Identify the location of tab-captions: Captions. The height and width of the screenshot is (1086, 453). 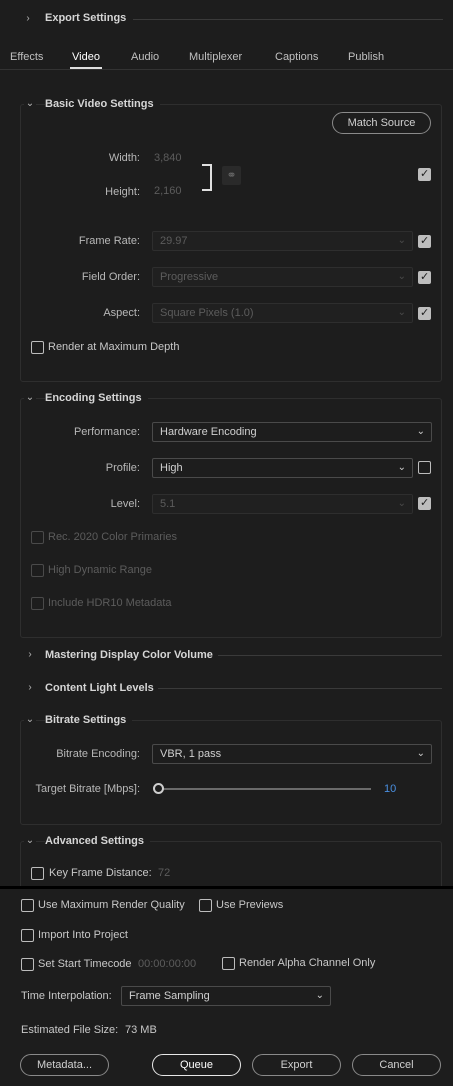
(296, 57).